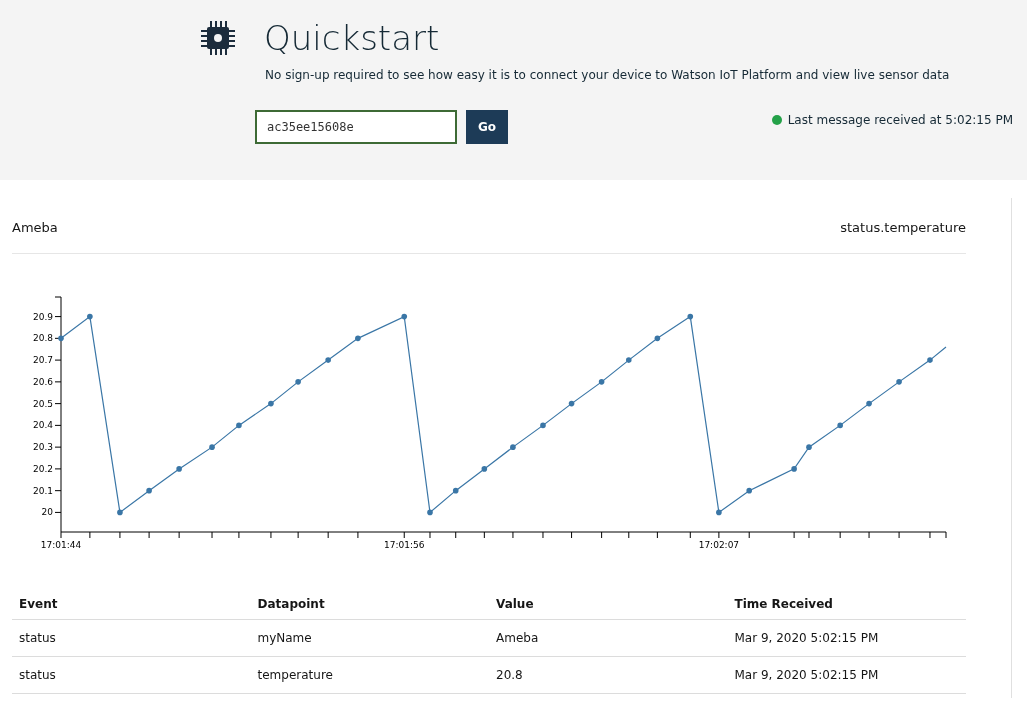 The width and height of the screenshot is (1027, 701). I want to click on y-tick-label: 20.3, so click(42, 446).